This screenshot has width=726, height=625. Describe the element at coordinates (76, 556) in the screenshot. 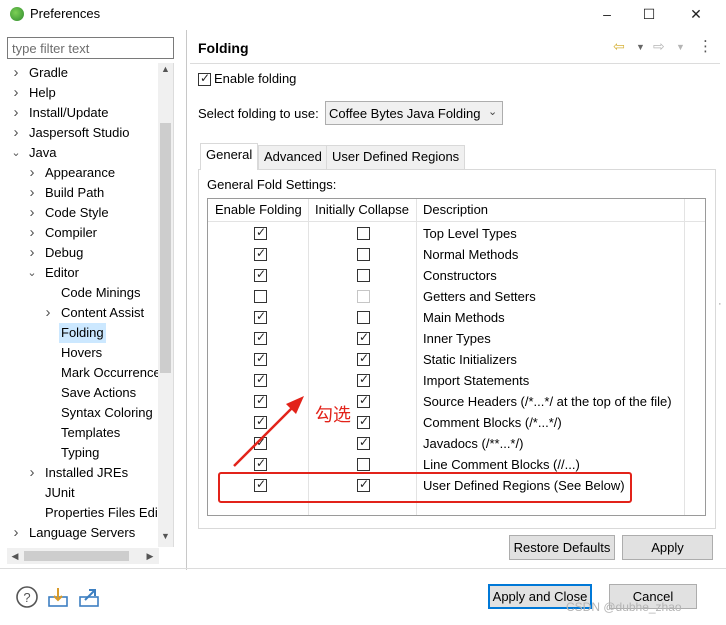

I see `tree-hscroll-thumb` at that location.